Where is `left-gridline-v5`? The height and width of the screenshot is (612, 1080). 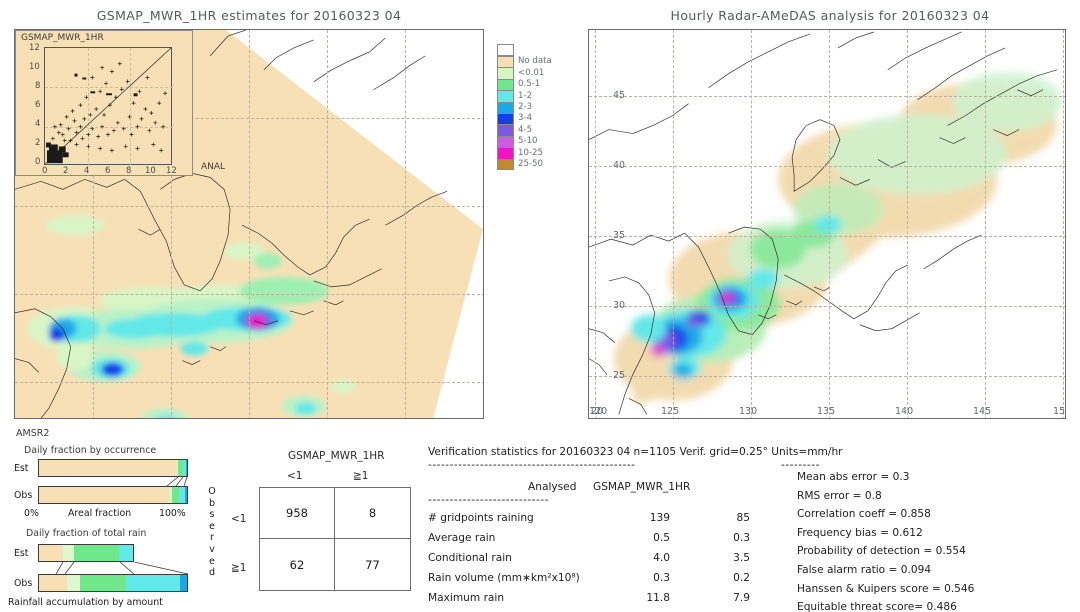 left-gridline-v5 is located at coordinates (405, 224).